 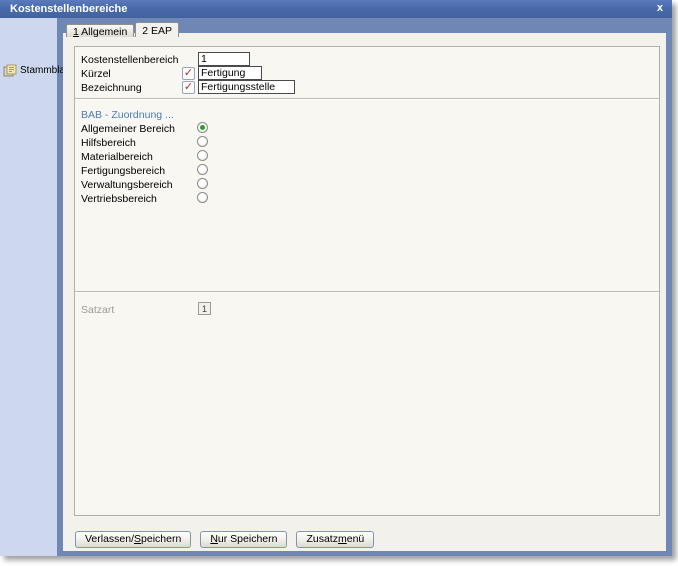 What do you see at coordinates (100, 31) in the screenshot?
I see `tab-allgemein: 1 Allgemein` at bounding box center [100, 31].